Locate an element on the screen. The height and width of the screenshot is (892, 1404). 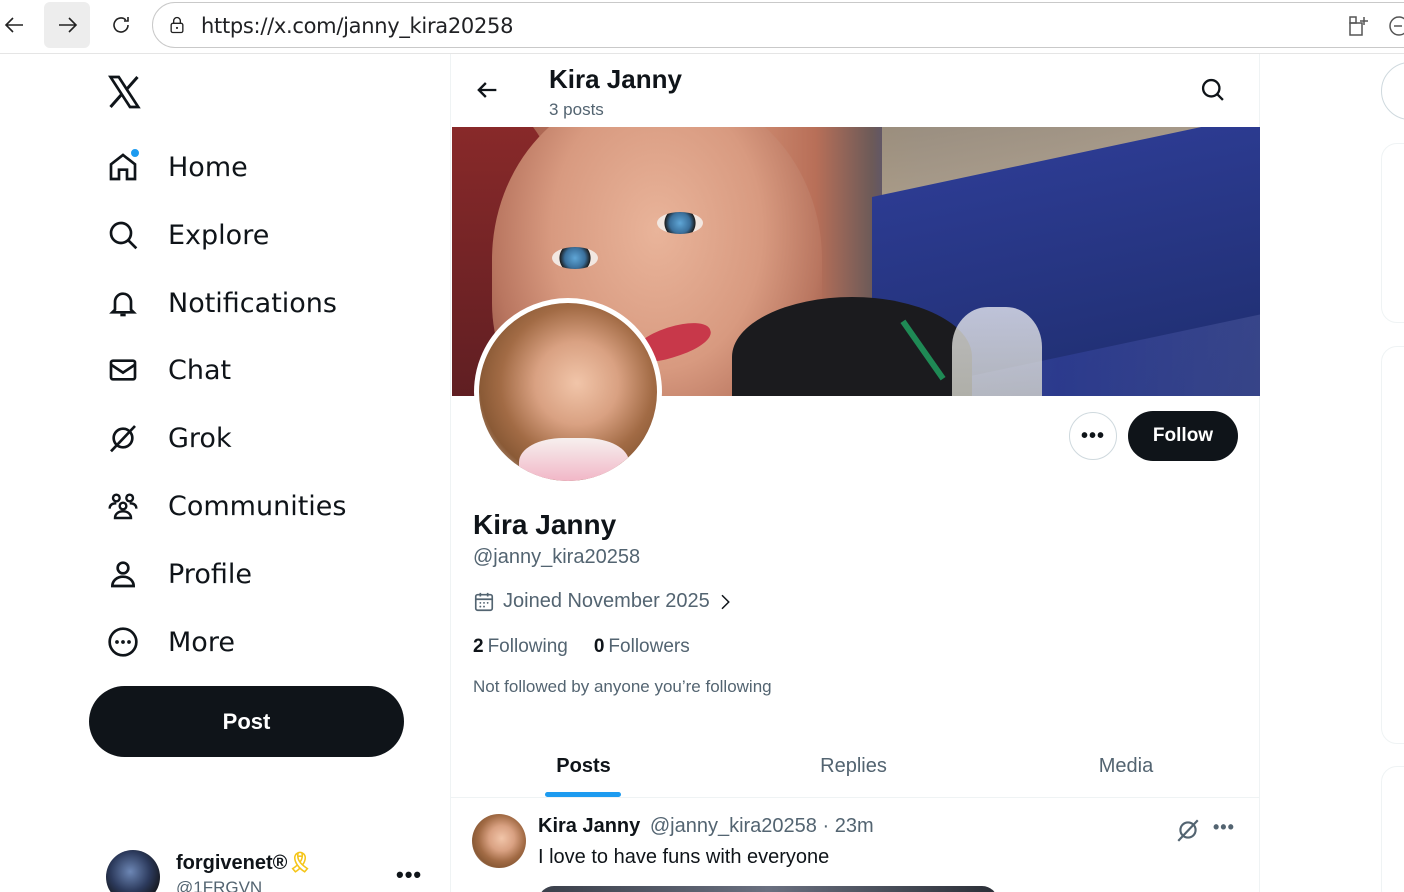
sidebar-item-label: Explore is located at coordinates (219, 235).